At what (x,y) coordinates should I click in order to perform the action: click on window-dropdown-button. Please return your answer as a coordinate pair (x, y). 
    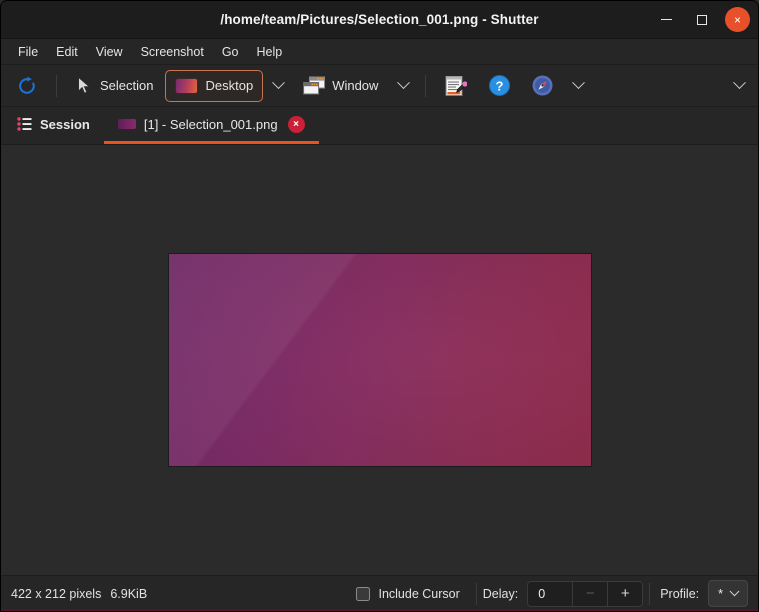
    Looking at the image, I should click on (403, 86).